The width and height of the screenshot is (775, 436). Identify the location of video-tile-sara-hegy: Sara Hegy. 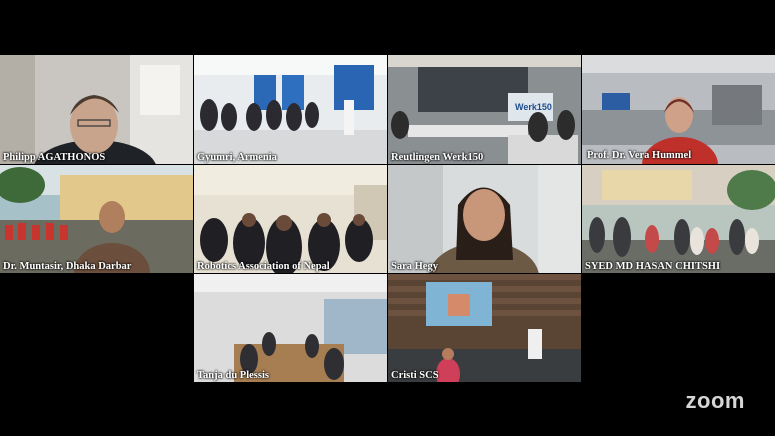
(484, 219).